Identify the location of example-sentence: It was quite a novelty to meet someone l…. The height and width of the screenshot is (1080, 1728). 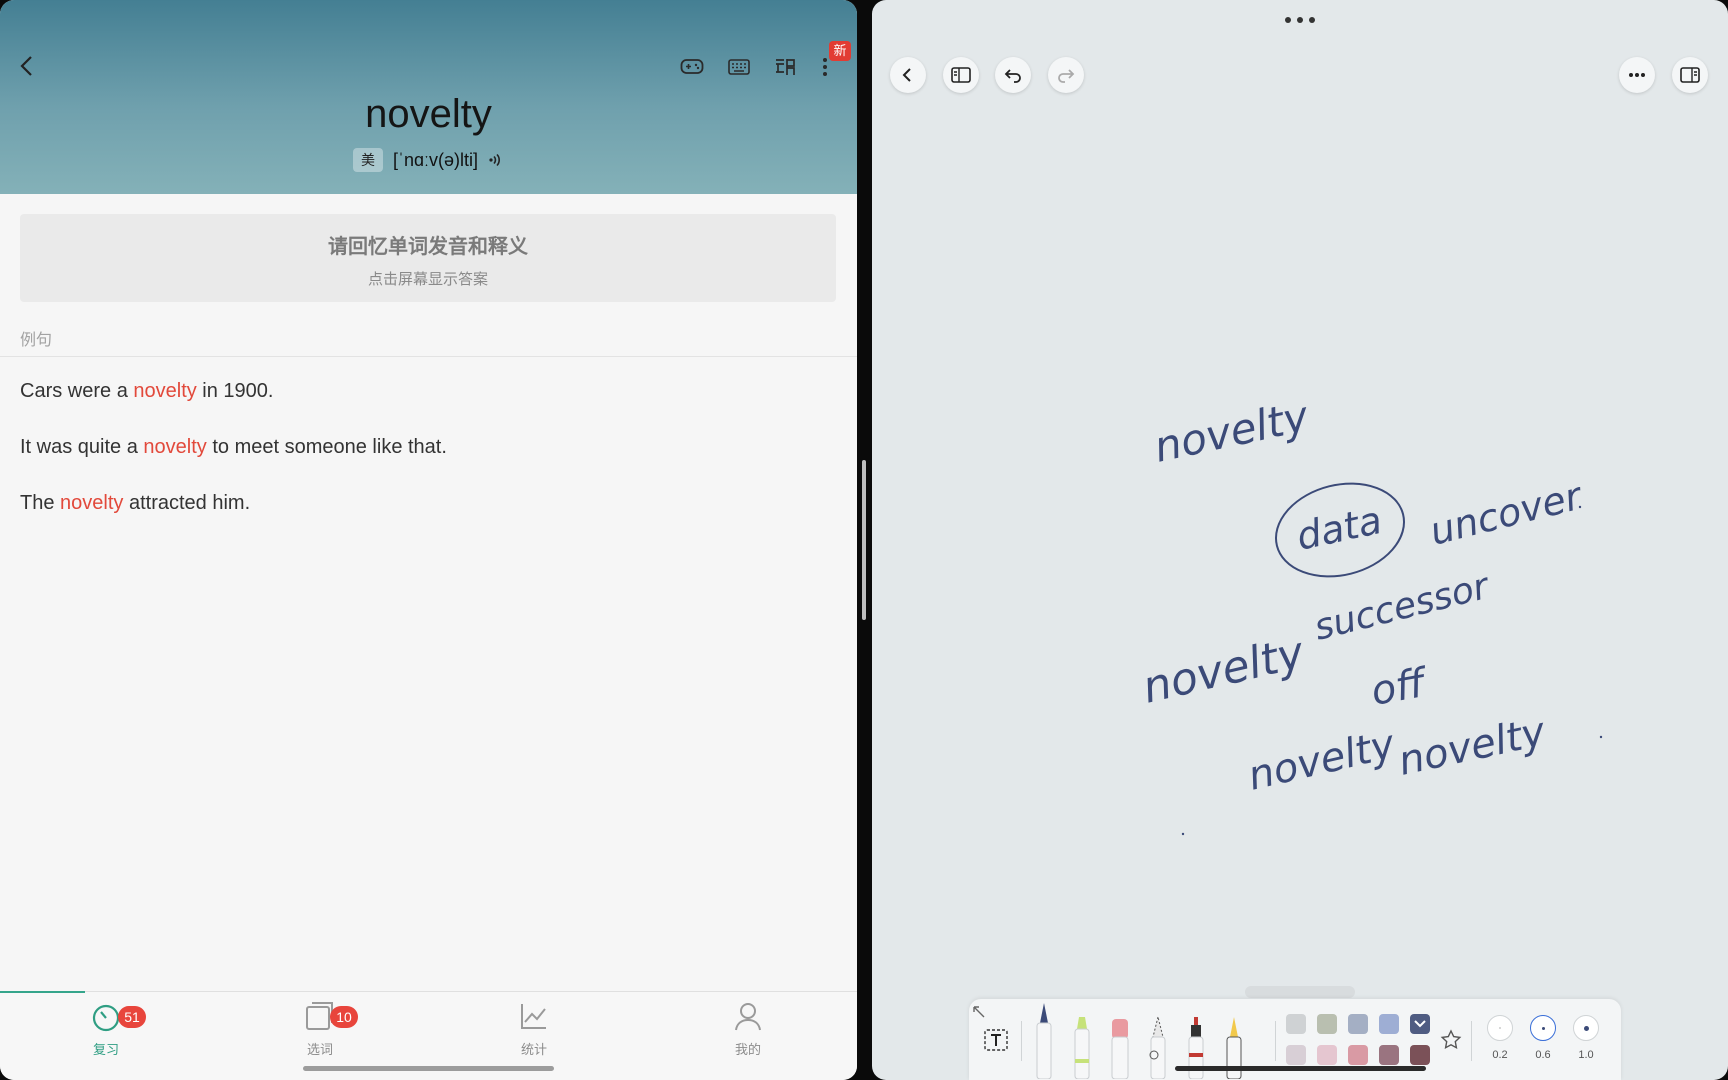
(233, 447).